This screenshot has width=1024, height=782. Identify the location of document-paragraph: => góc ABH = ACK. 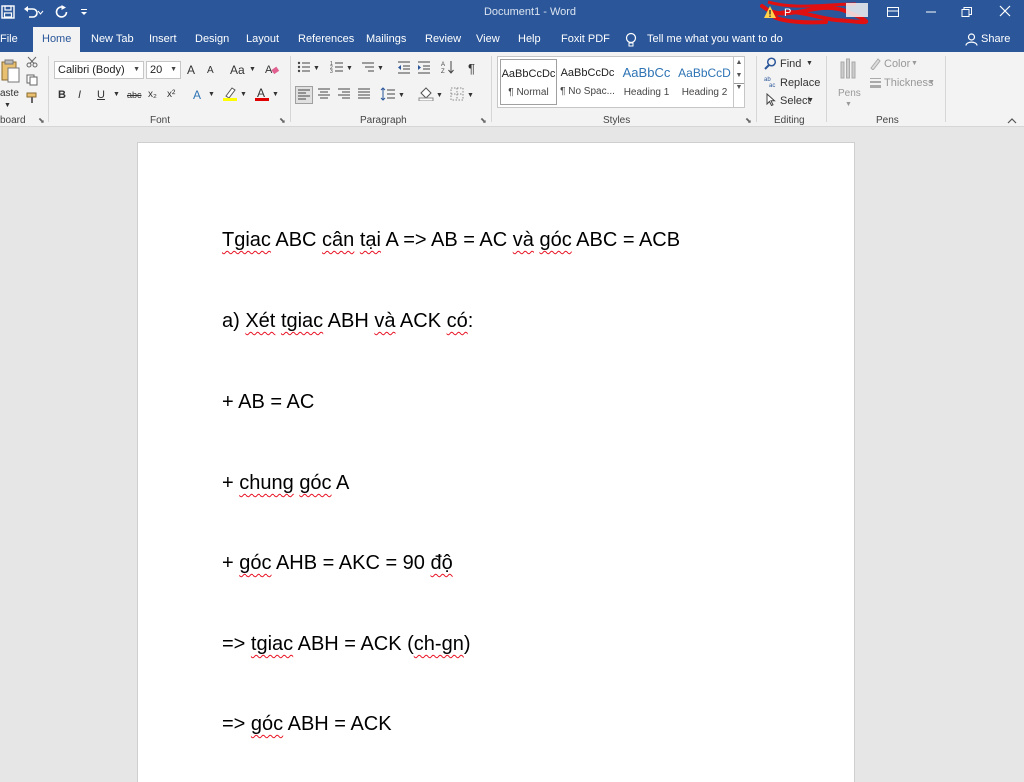
(307, 724).